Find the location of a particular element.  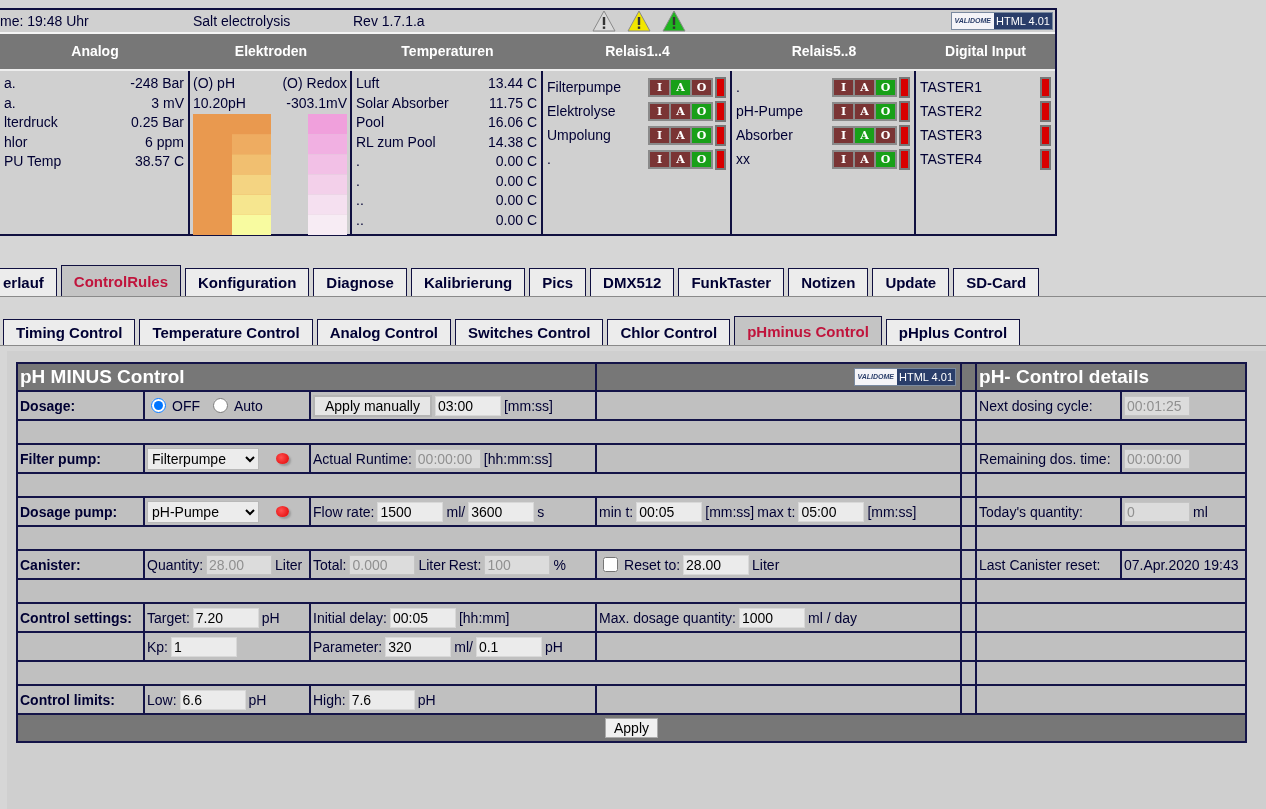

main-tab: DMX512 is located at coordinates (632, 282).